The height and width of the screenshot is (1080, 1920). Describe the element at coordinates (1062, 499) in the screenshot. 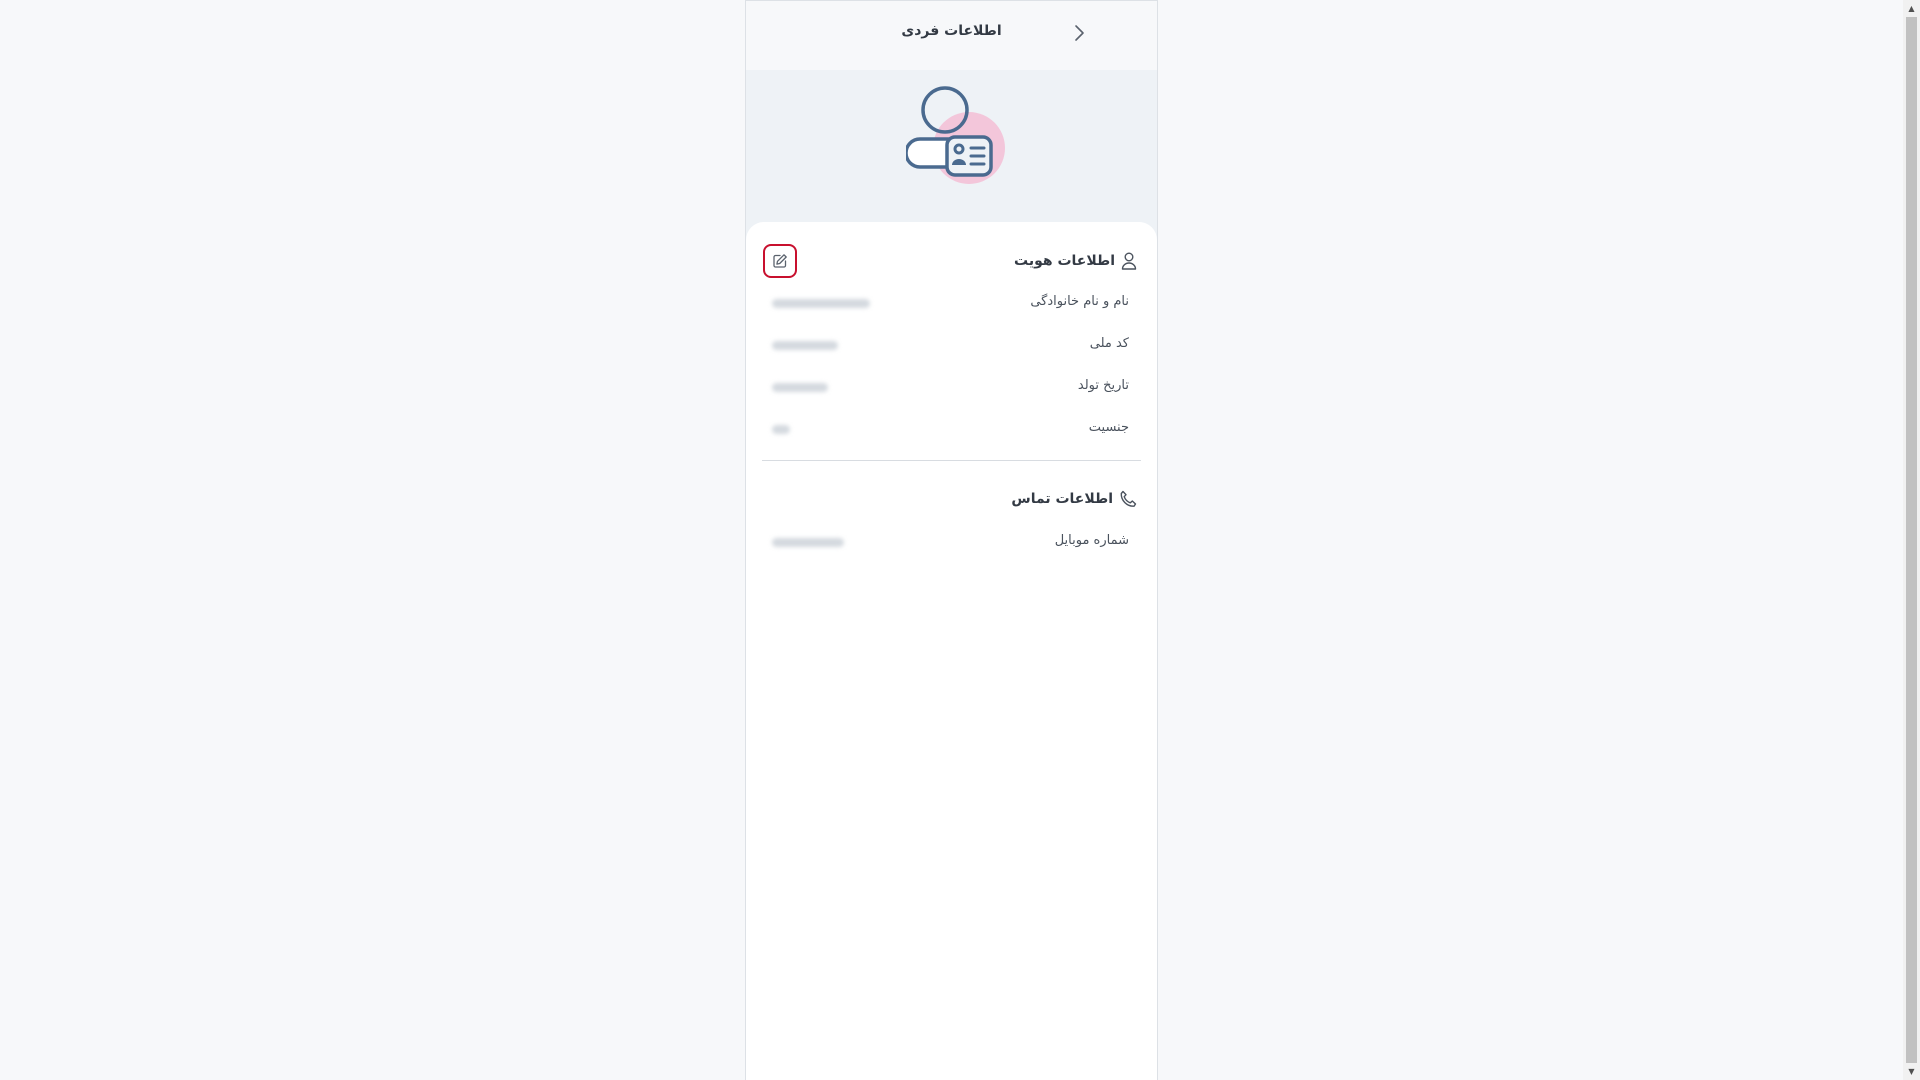

I see `contact-section-title: اطلاعات تماس` at that location.